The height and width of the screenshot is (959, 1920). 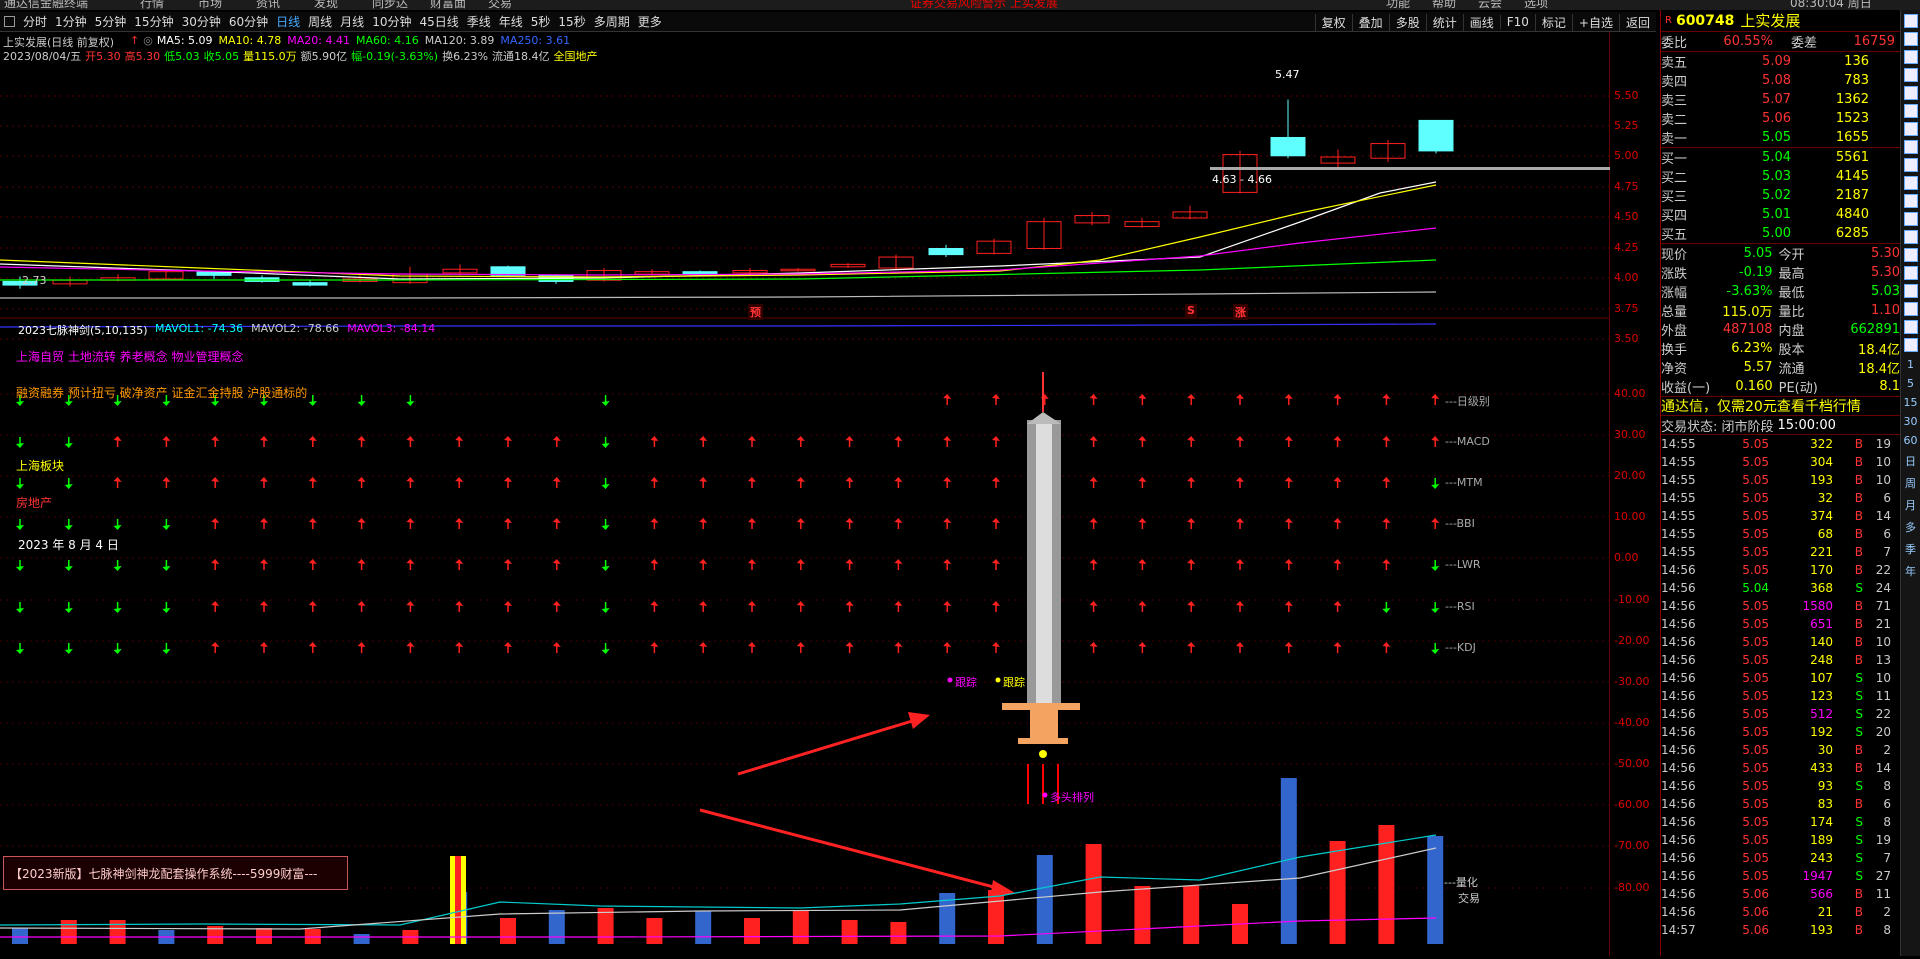 What do you see at coordinates (152, 5) in the screenshot?
I see `menu-item: 行情` at bounding box center [152, 5].